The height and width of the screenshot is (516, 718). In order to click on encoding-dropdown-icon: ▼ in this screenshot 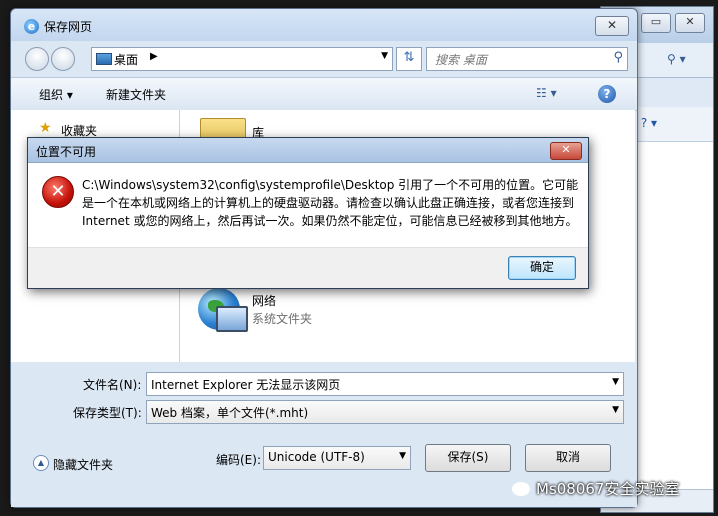, I will do `click(402, 456)`.